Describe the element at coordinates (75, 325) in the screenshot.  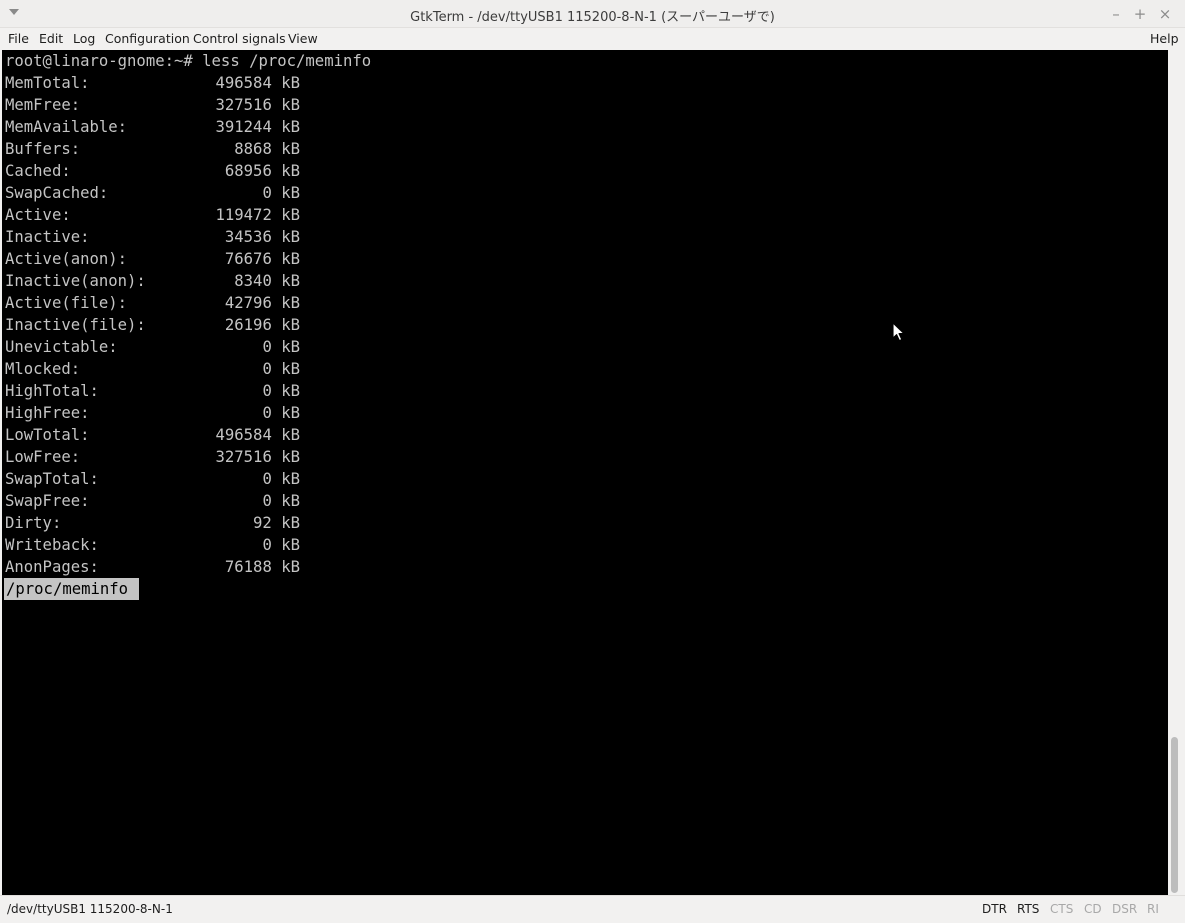
I see `meminfo-key: Inactive(file):` at that location.